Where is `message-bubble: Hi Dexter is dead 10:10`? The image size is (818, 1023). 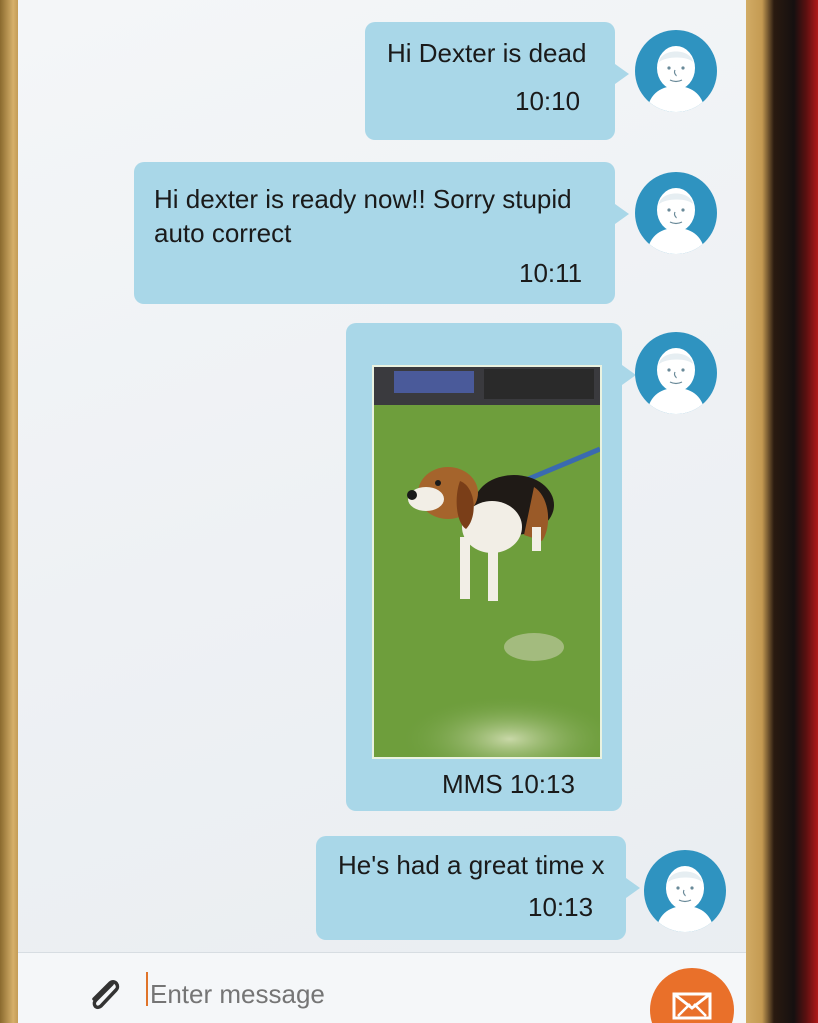 message-bubble: Hi Dexter is dead 10:10 is located at coordinates (497, 81).